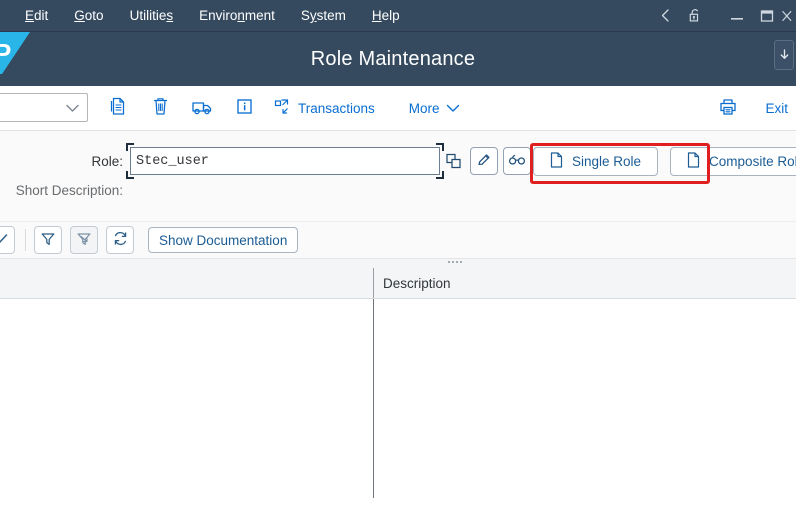 This screenshot has height=514, width=796. I want to click on filter-icon, so click(48, 240).